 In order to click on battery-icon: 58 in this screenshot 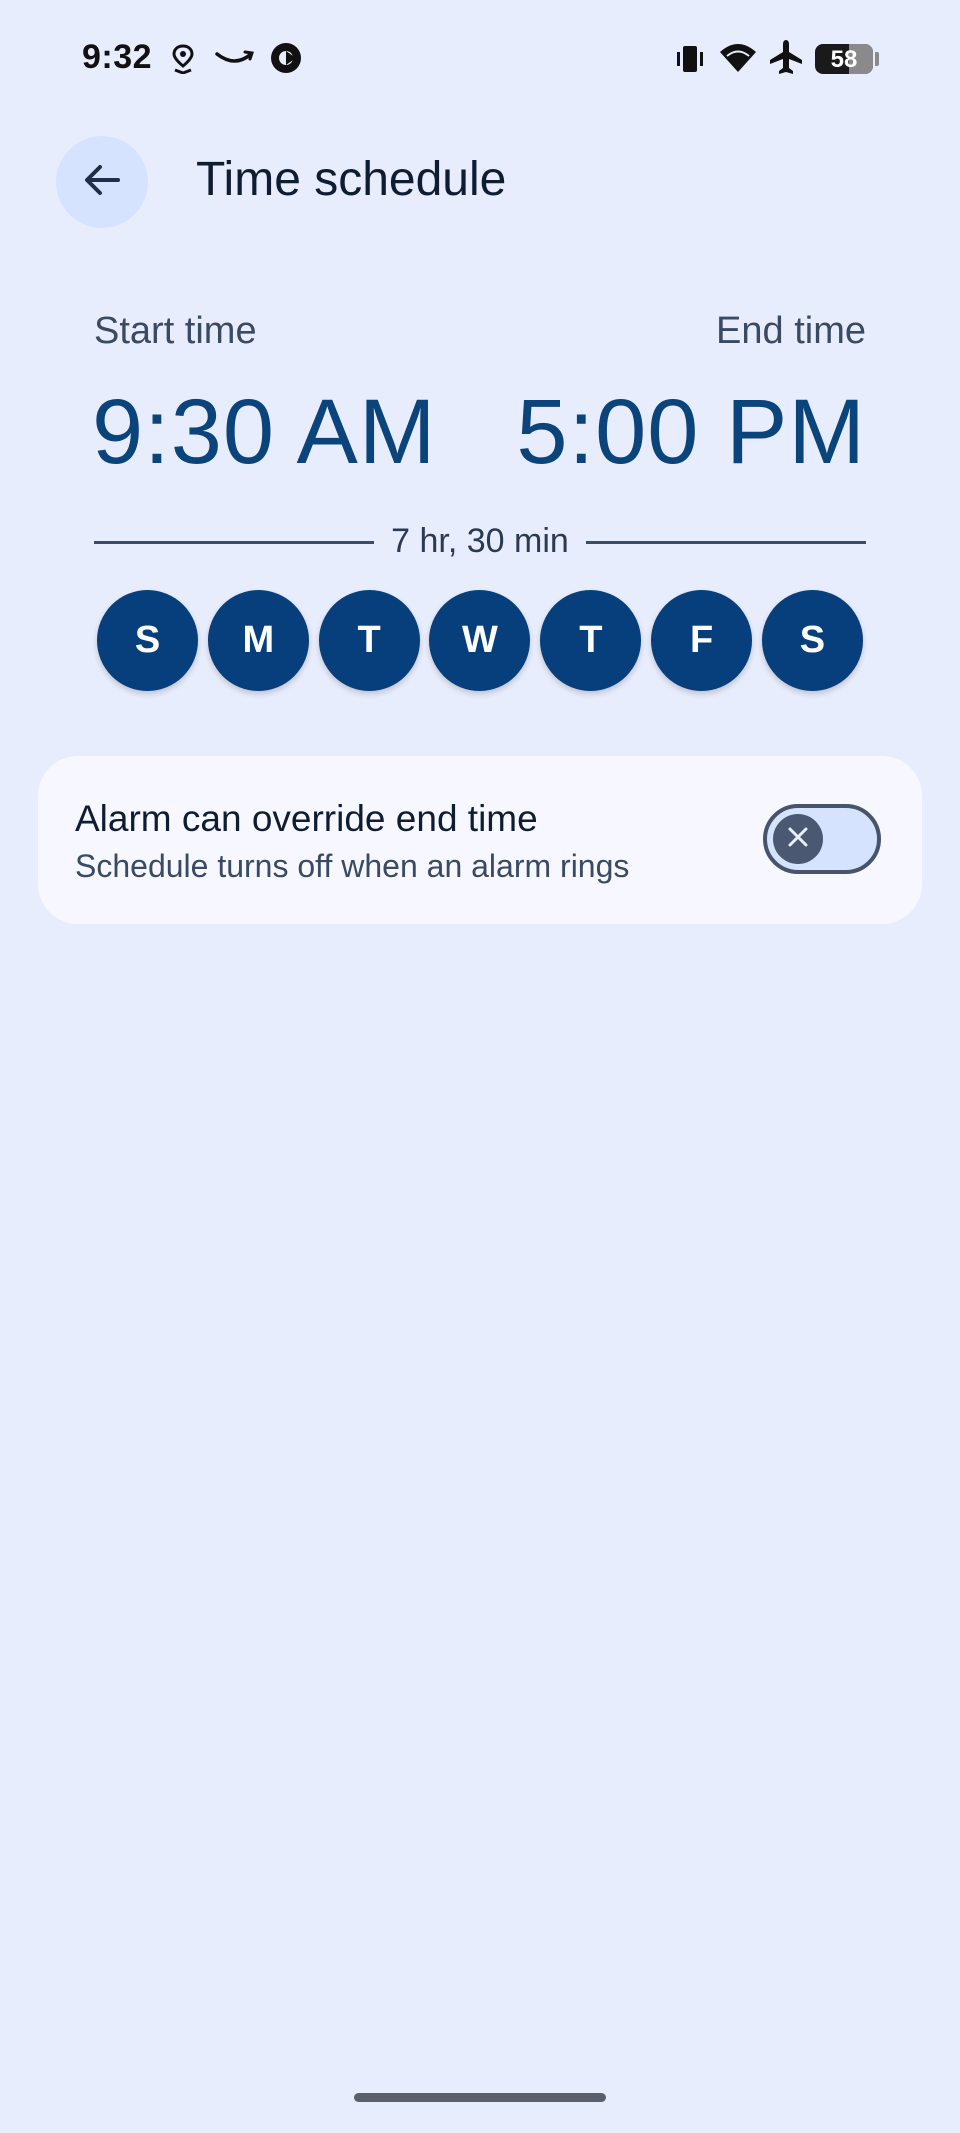, I will do `click(844, 59)`.